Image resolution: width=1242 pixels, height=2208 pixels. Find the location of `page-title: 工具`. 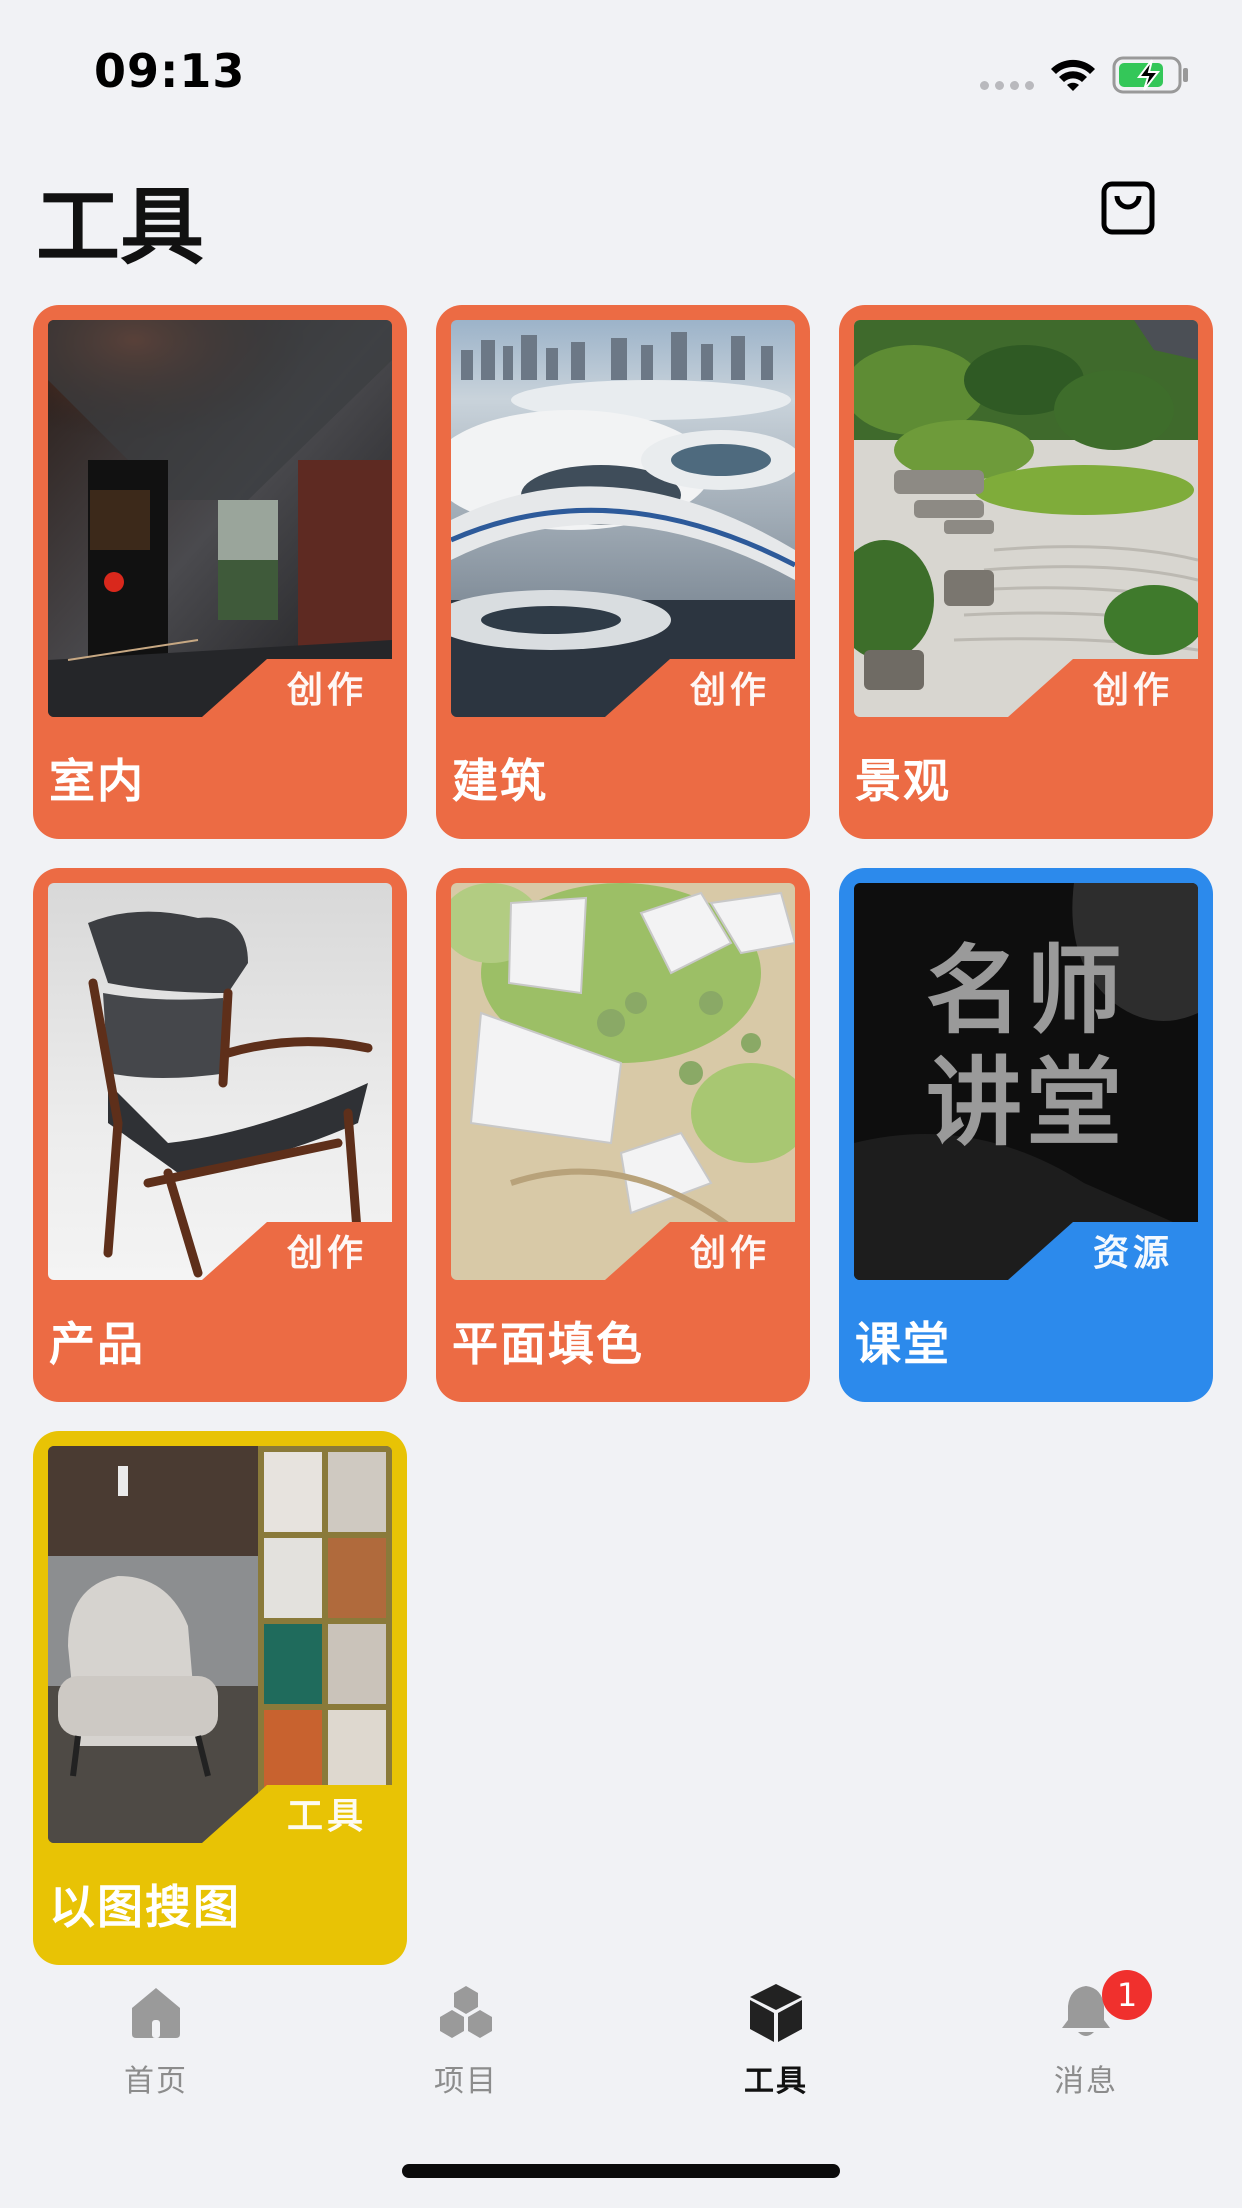

page-title: 工具 is located at coordinates (120, 227).